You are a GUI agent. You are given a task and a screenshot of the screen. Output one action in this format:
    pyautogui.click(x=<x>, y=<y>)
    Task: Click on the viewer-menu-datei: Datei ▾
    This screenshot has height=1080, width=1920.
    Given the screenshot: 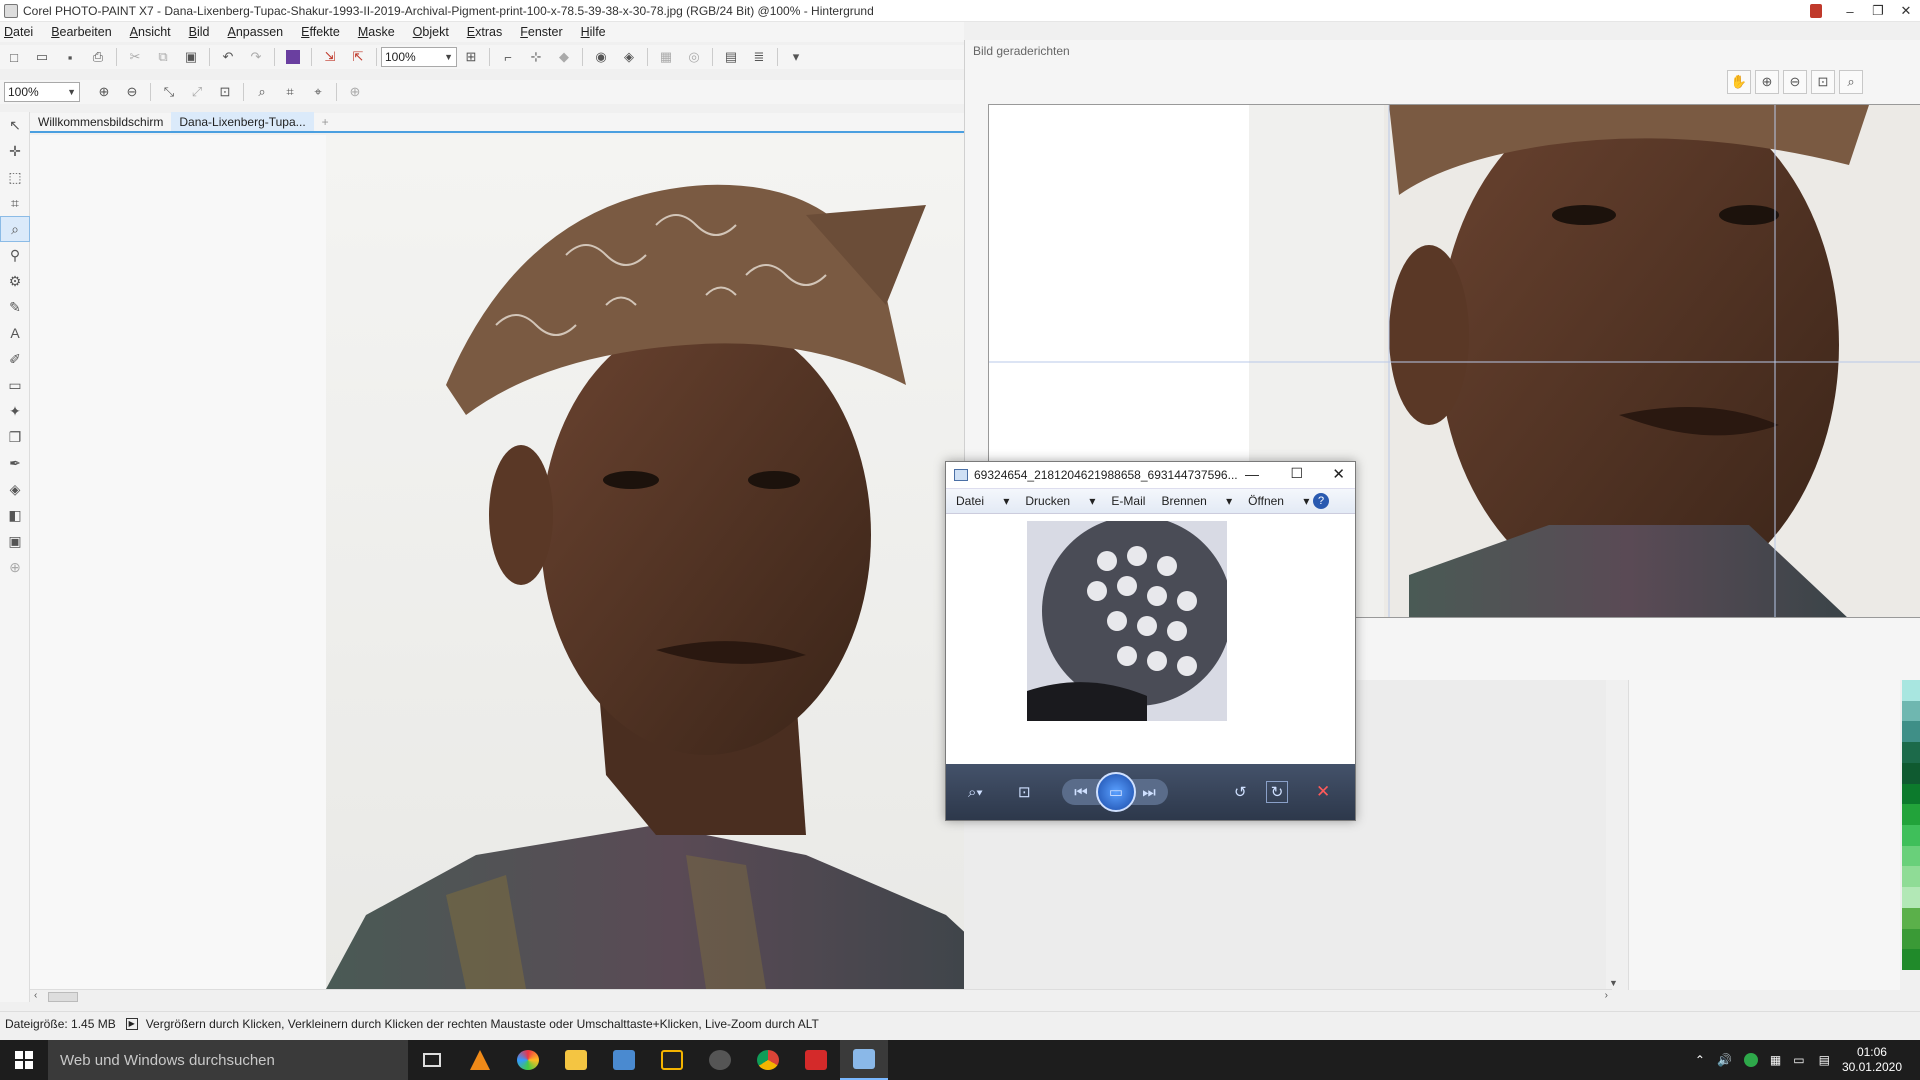 What is the action you would take?
    pyautogui.click(x=982, y=501)
    